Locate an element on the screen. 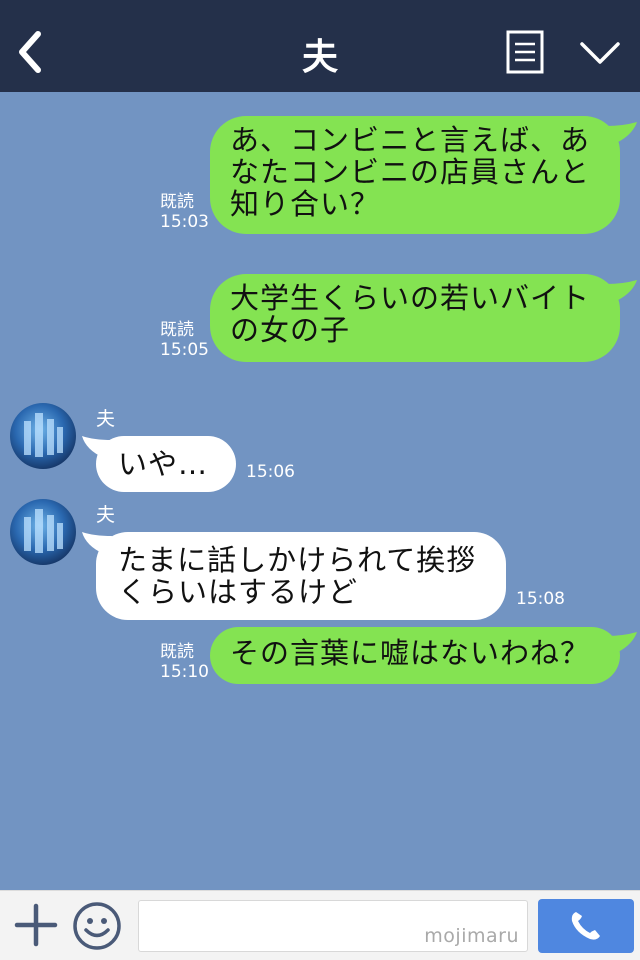 The image size is (640, 960). chevron-down-icon is located at coordinates (600, 53).